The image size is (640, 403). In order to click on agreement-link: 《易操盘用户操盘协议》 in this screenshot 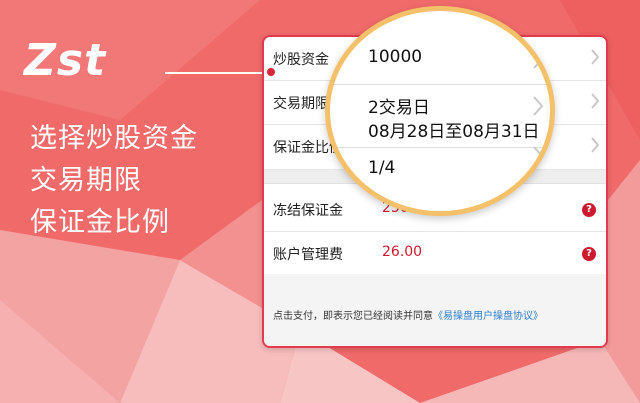, I will do `click(488, 316)`.